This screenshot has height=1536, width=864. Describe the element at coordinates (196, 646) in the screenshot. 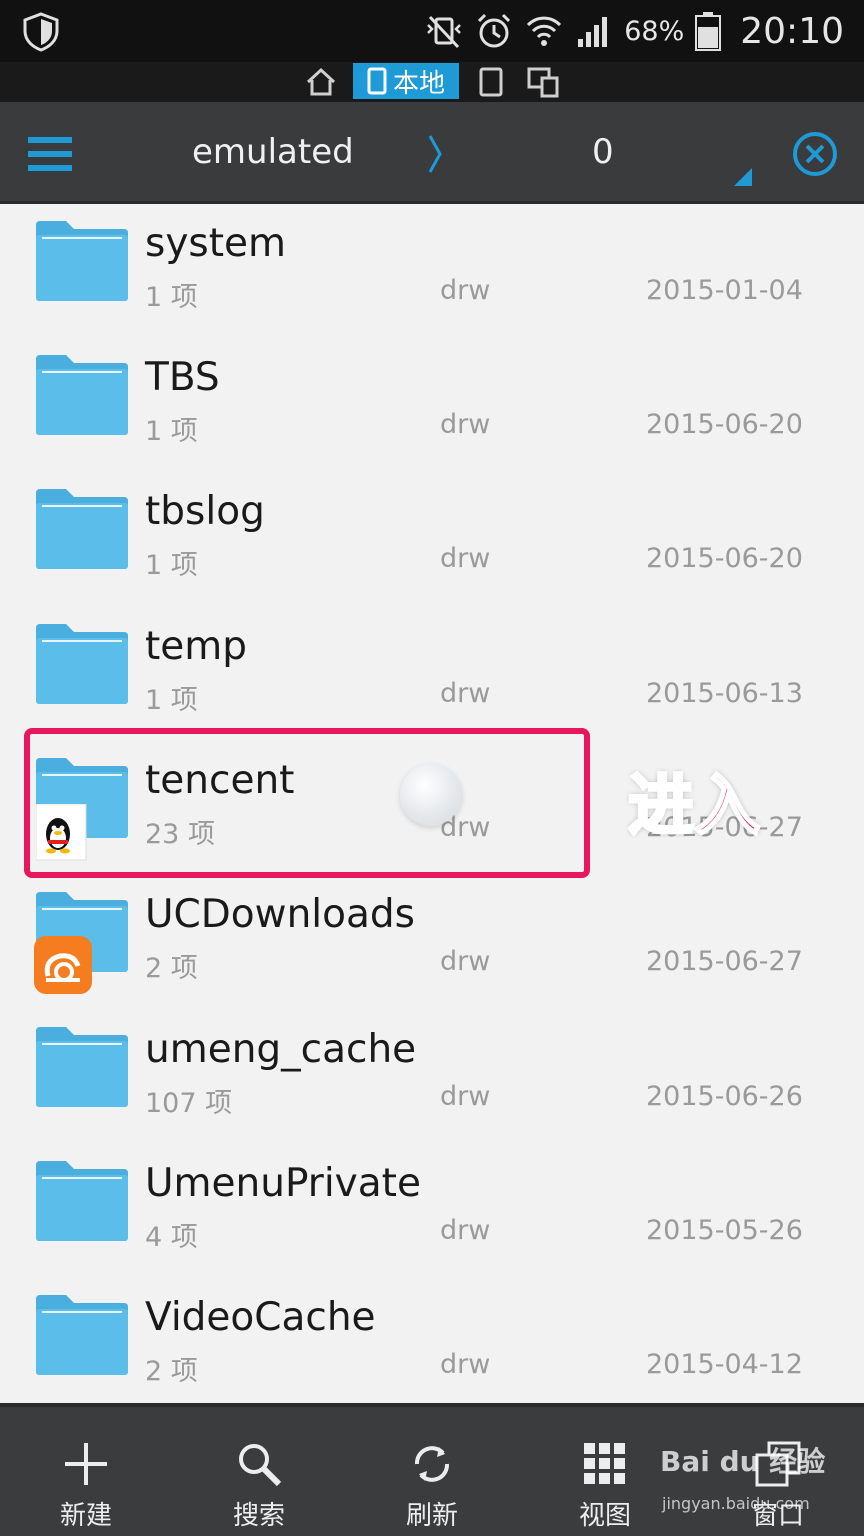

I see `file-name: temp` at that location.